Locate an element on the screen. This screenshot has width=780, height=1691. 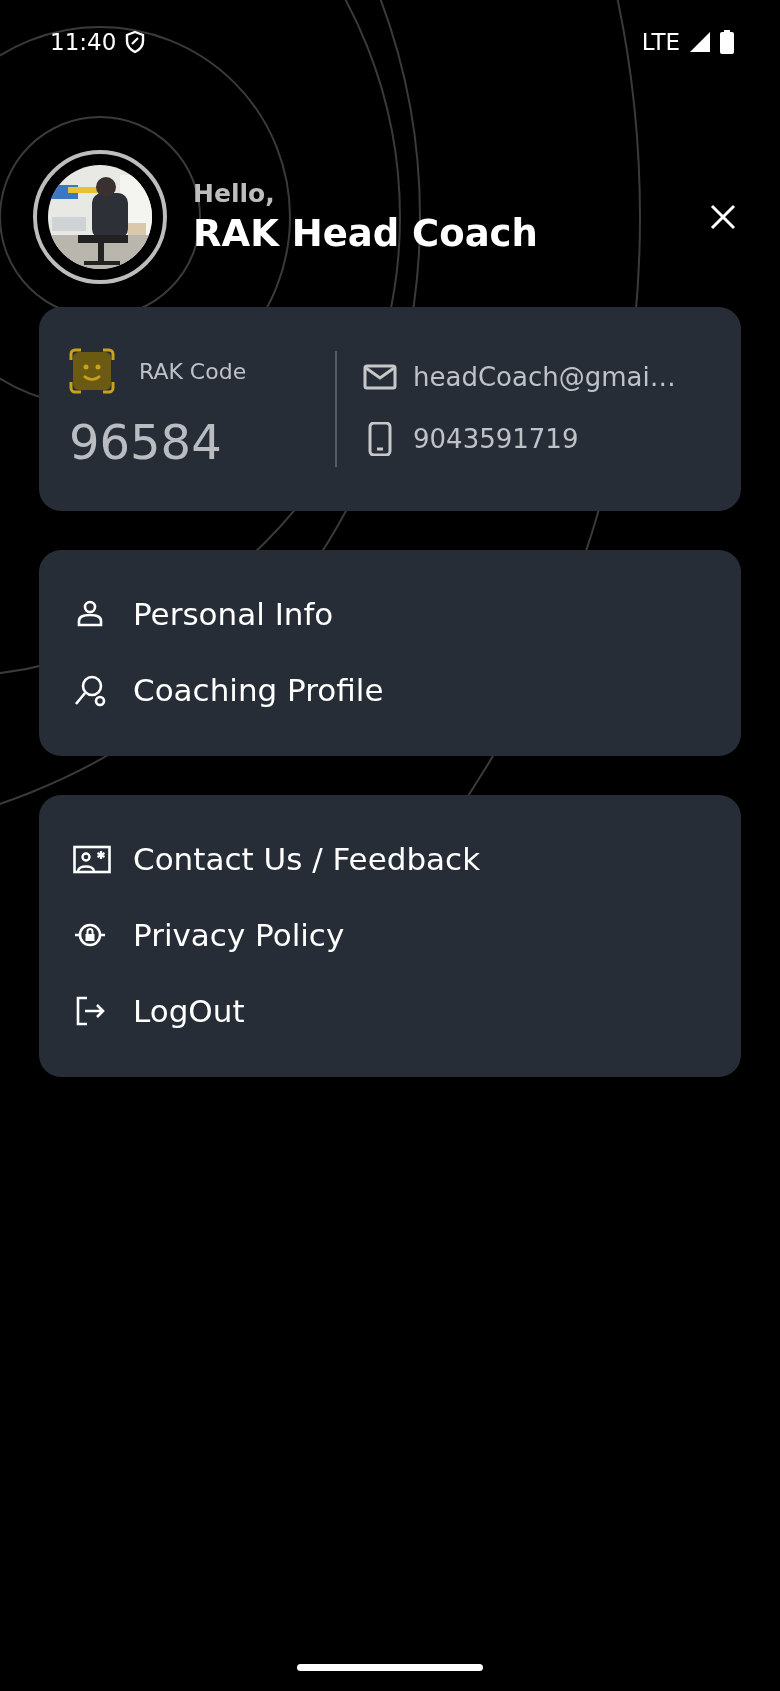
network-label: LTE is located at coordinates (660, 42).